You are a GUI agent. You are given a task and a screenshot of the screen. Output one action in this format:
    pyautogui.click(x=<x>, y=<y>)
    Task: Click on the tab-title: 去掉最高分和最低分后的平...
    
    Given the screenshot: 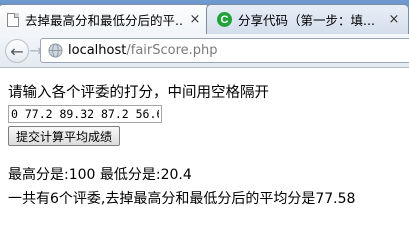 What is the action you would take?
    pyautogui.click(x=104, y=20)
    